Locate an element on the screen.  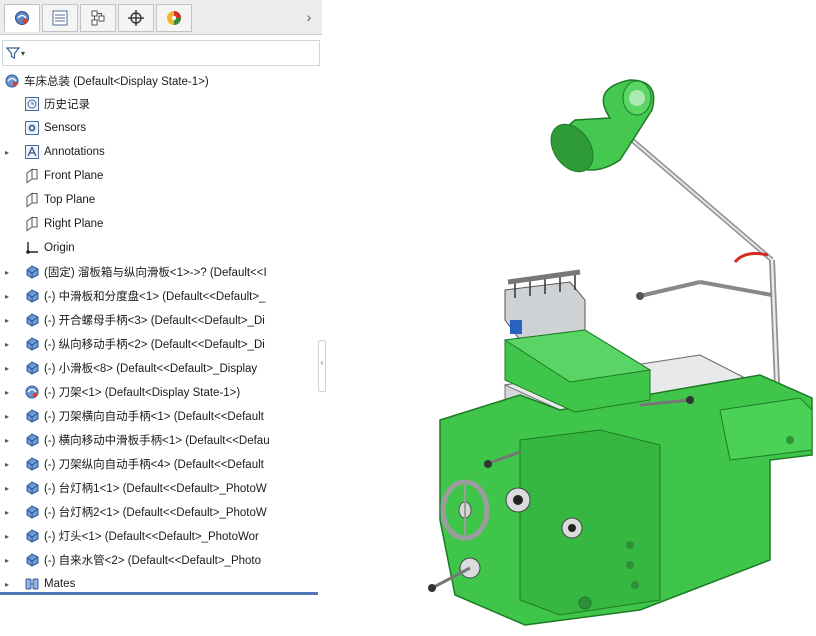
tree-item-label: (-) 台灯柄1<1> (Default<<Default>_PhotoW is located at coordinates (155, 489).